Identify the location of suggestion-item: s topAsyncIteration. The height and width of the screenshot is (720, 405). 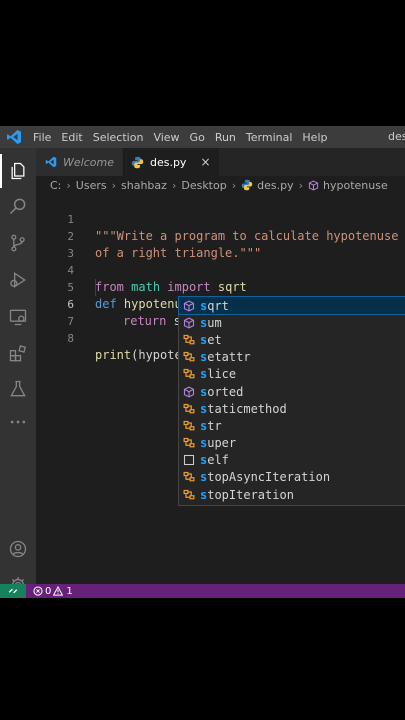
(292, 477).